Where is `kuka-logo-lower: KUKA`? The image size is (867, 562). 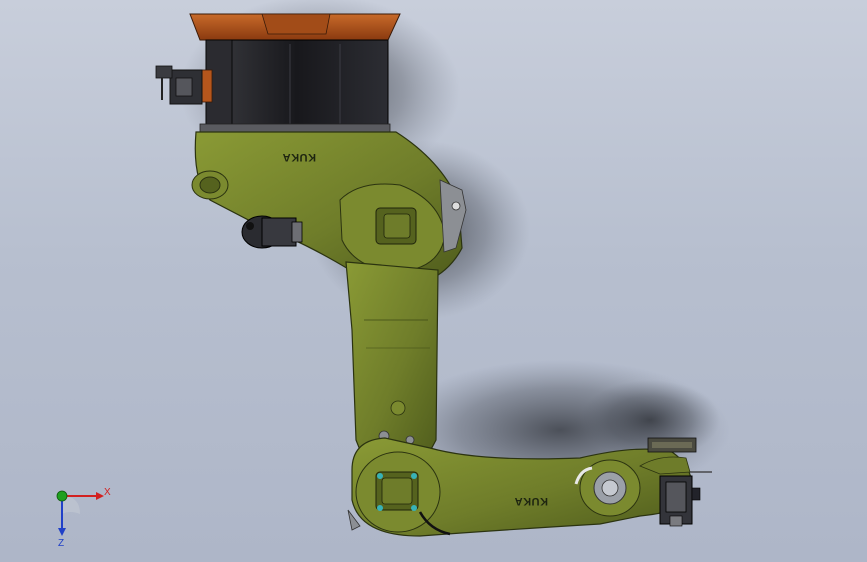
kuka-logo-lower: KUKA is located at coordinates (531, 501).